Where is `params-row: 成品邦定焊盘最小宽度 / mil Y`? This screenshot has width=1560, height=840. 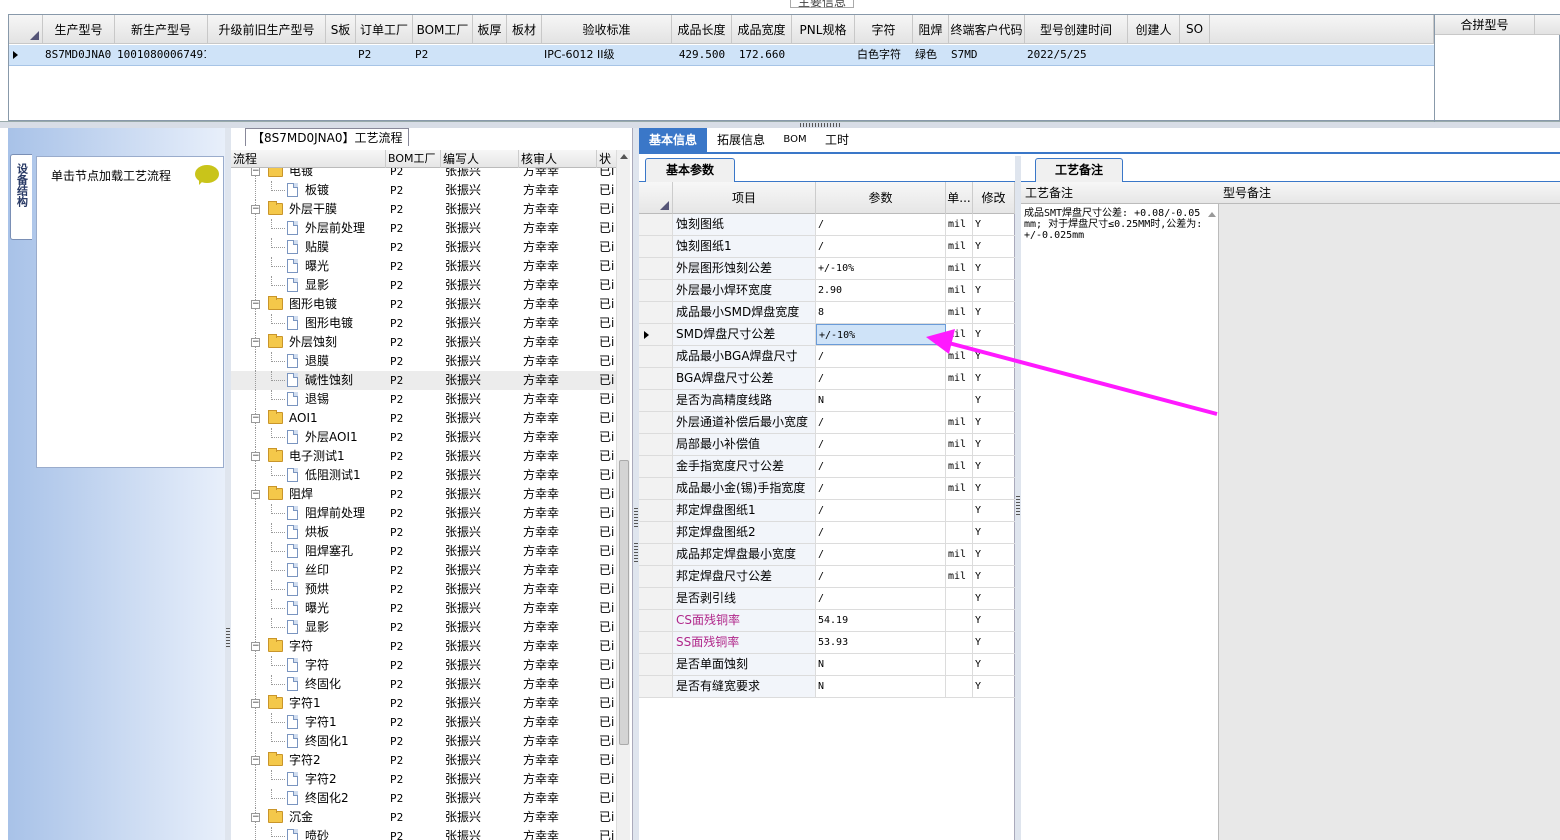 params-row: 成品邦定焊盘最小宽度 / mil Y is located at coordinates (827, 555).